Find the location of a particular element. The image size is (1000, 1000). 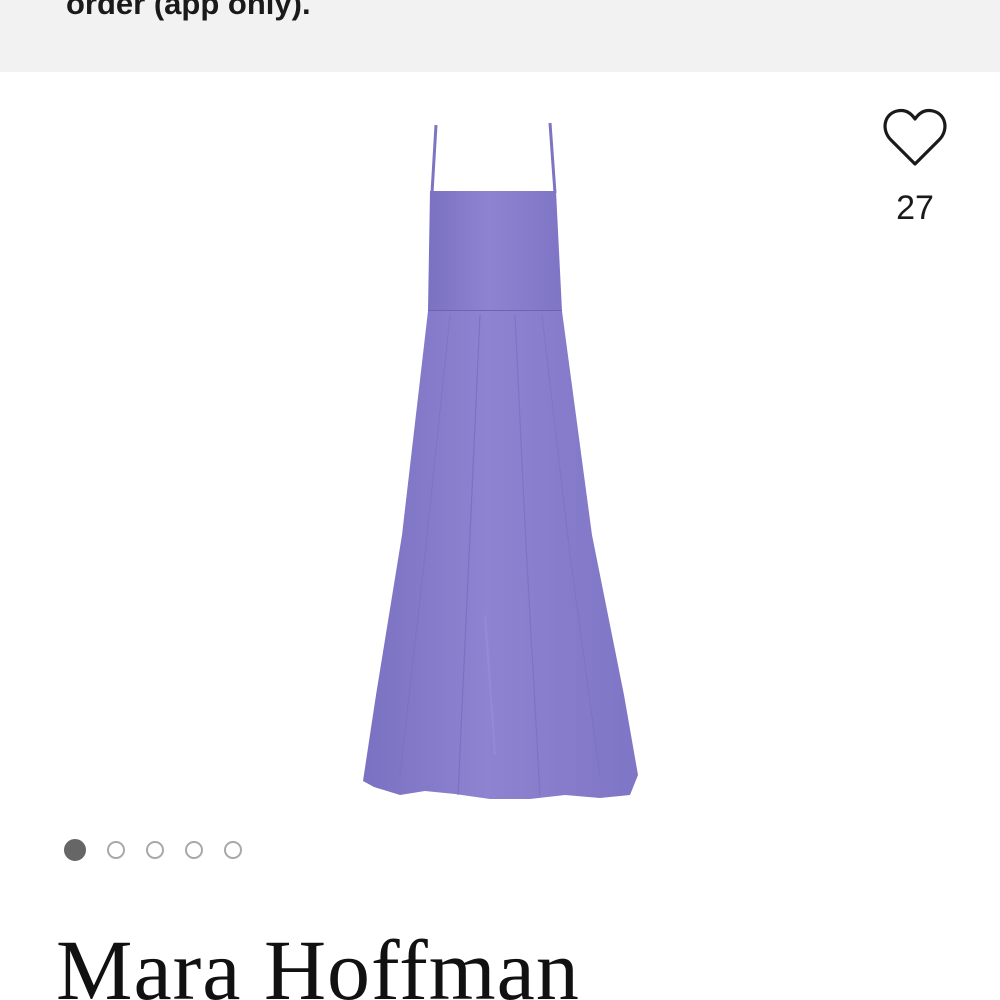

favorite-count: 27 is located at coordinates (915, 208).